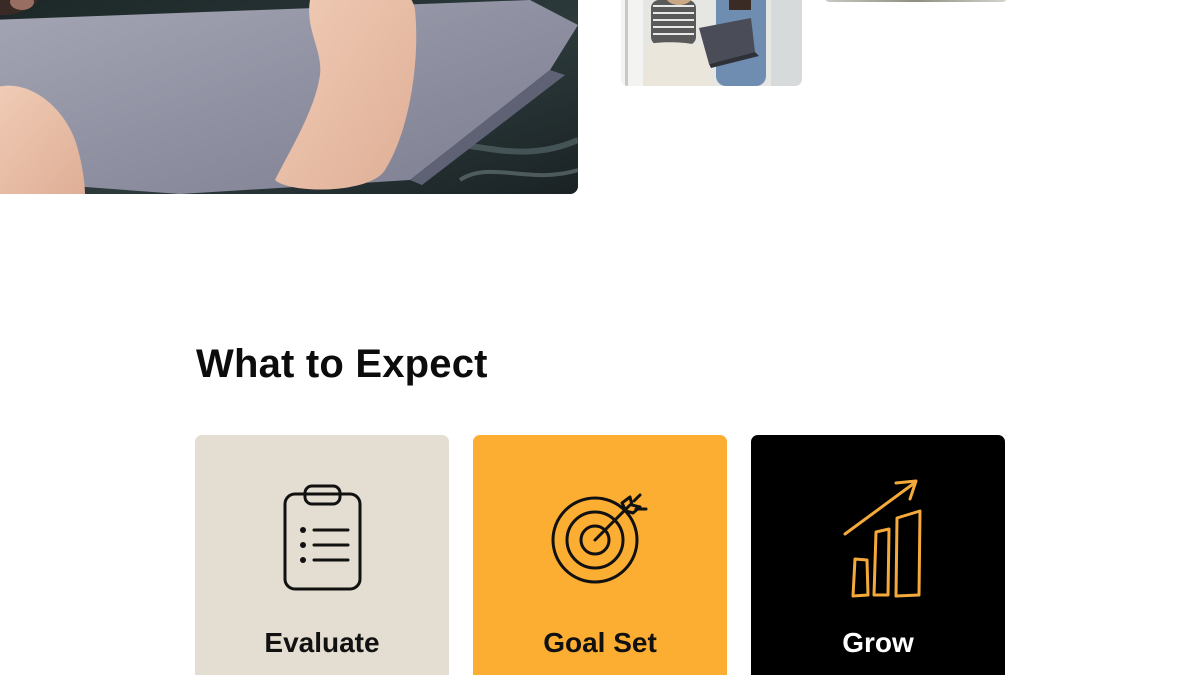  I want to click on card-label-grow: Grow, so click(878, 642).